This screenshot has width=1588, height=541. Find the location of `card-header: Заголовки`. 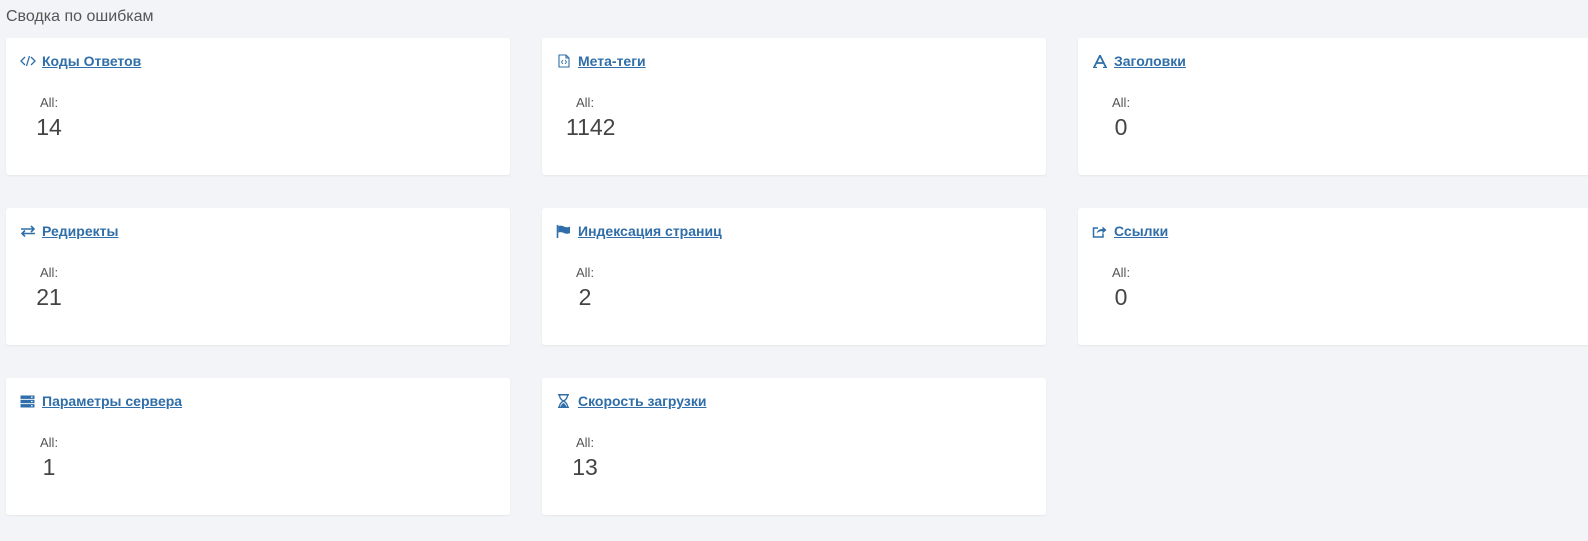

card-header: Заголовки is located at coordinates (1138, 61).